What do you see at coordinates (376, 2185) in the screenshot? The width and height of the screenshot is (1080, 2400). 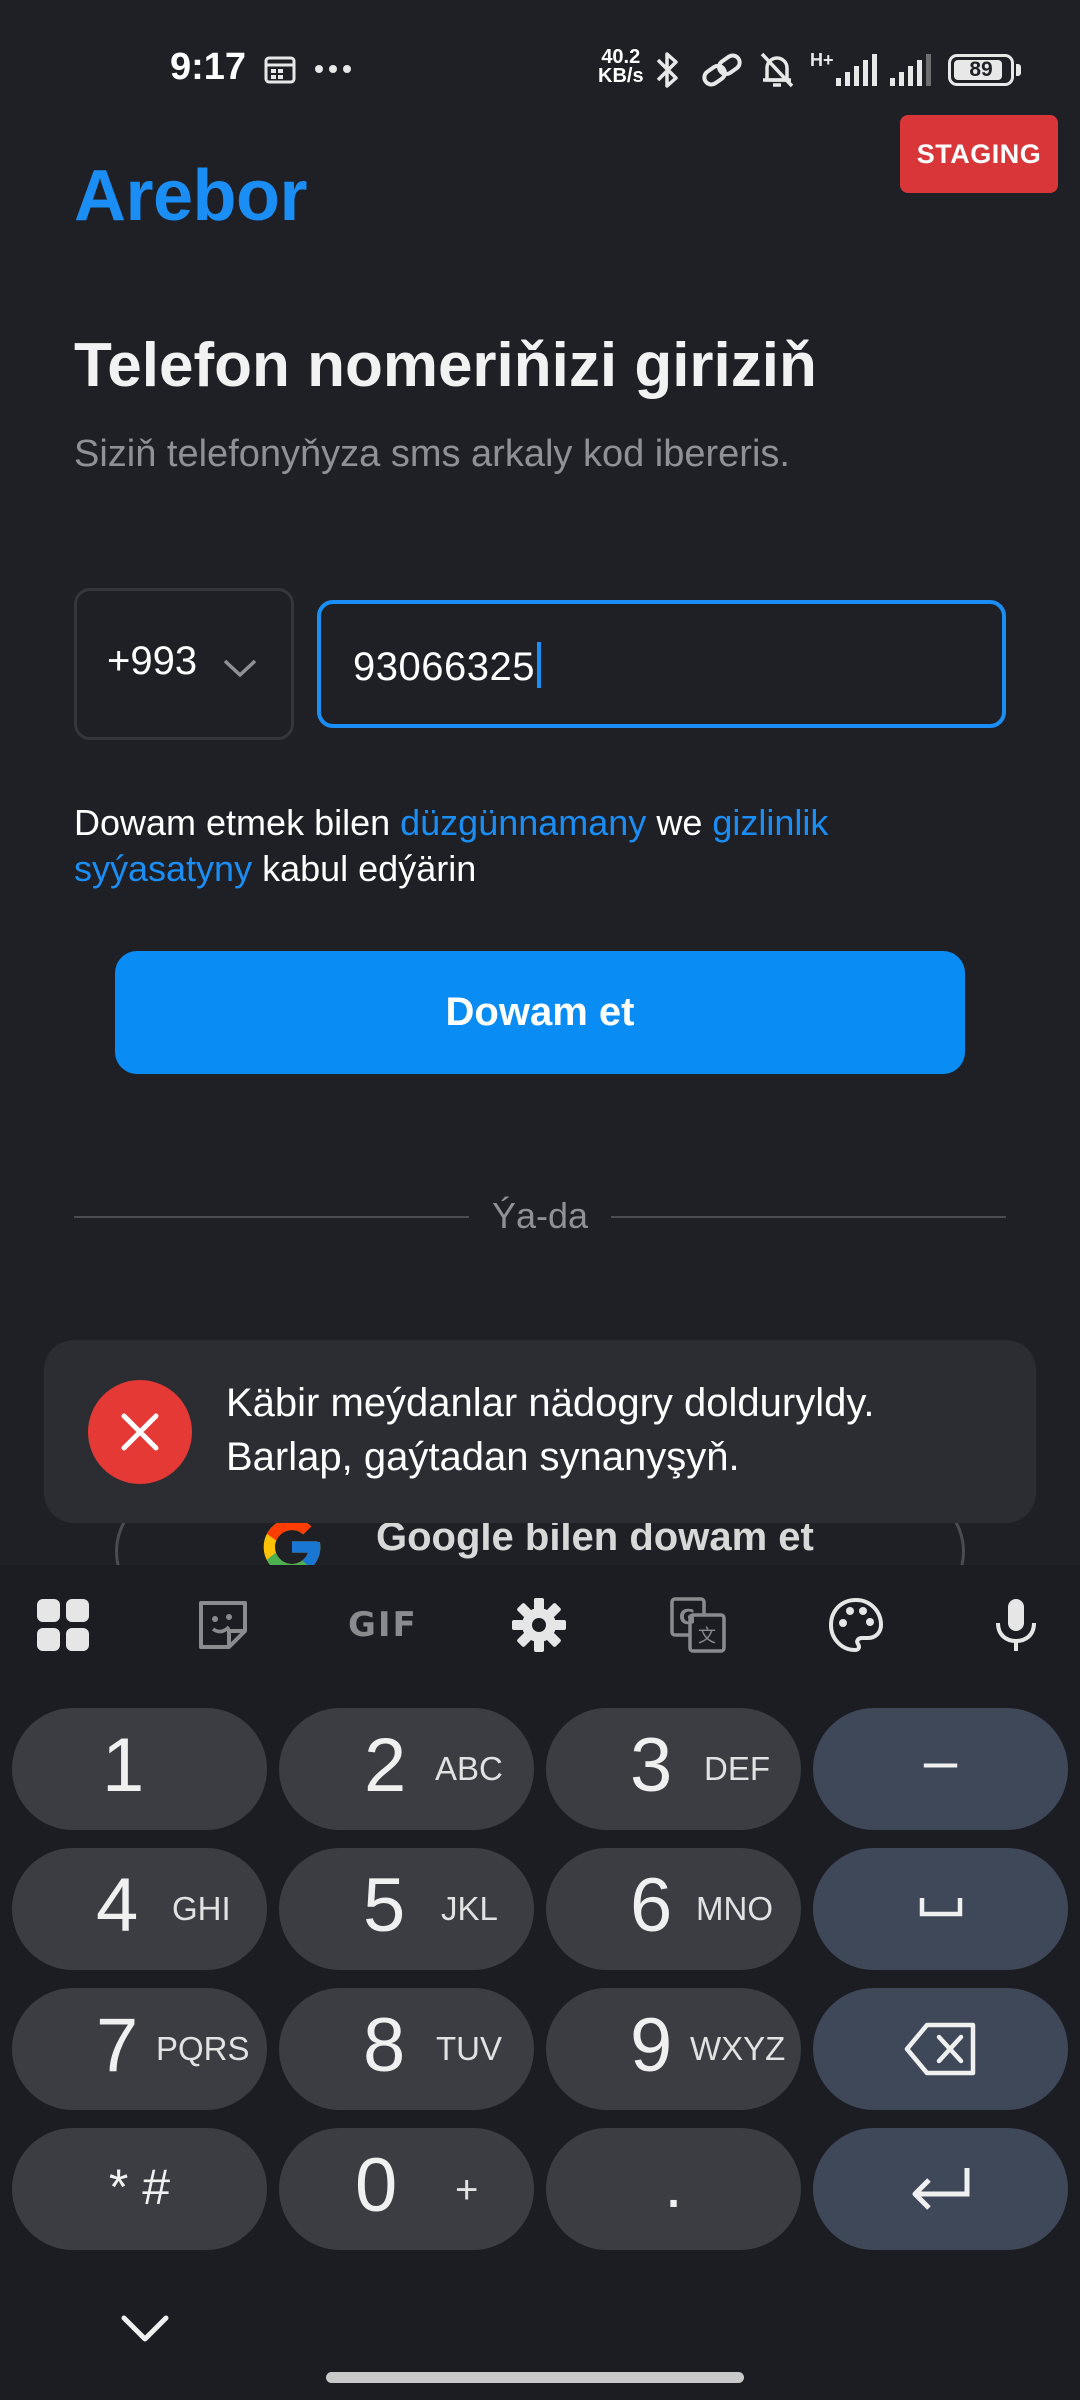 I see `key-digit: 0` at bounding box center [376, 2185].